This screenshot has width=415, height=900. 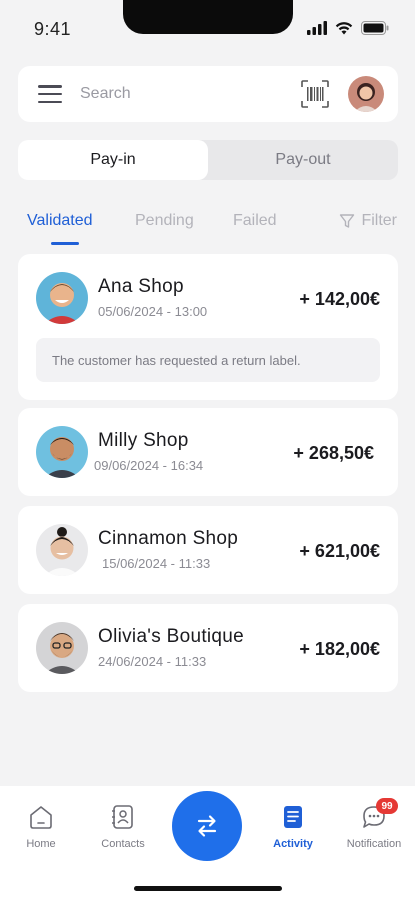 I want to click on tab-validated: Validated, so click(x=60, y=221).